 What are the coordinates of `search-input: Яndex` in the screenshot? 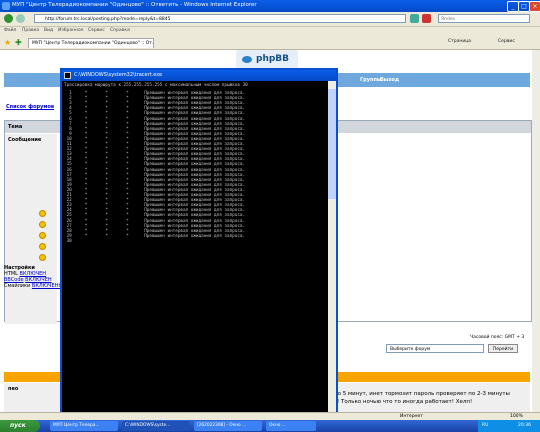 It's located at (484, 18).